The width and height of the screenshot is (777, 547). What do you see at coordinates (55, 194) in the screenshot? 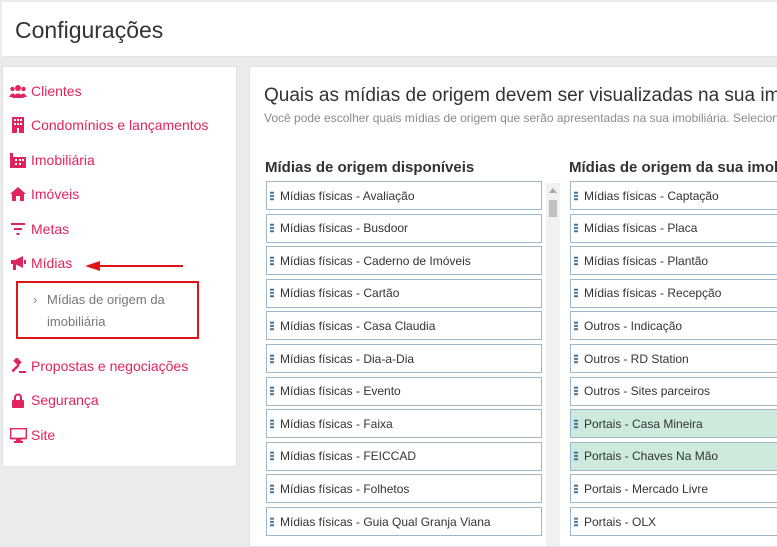
I see `sidebar-item-label: Imóveis` at bounding box center [55, 194].